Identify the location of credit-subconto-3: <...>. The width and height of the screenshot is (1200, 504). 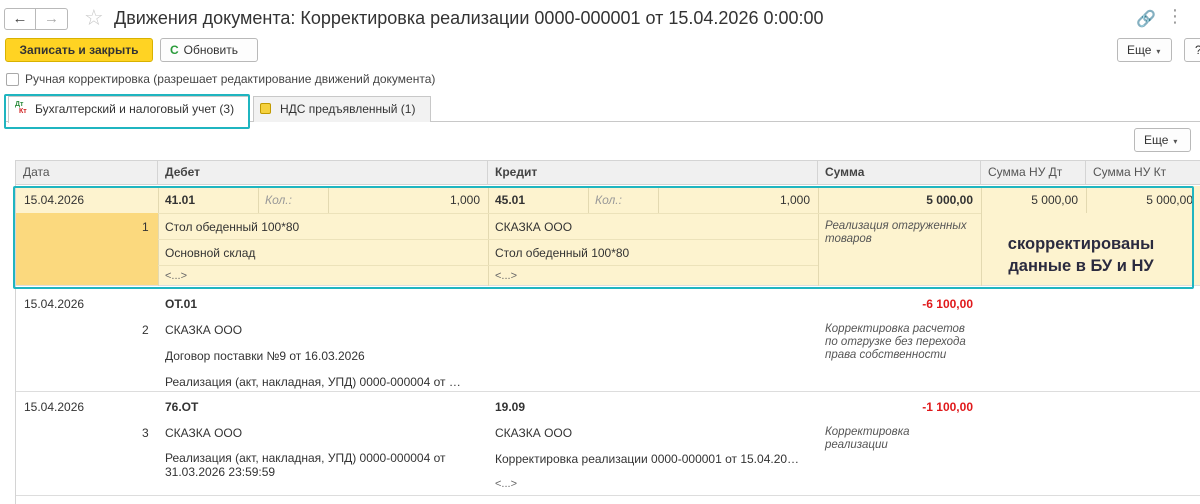
(506, 484).